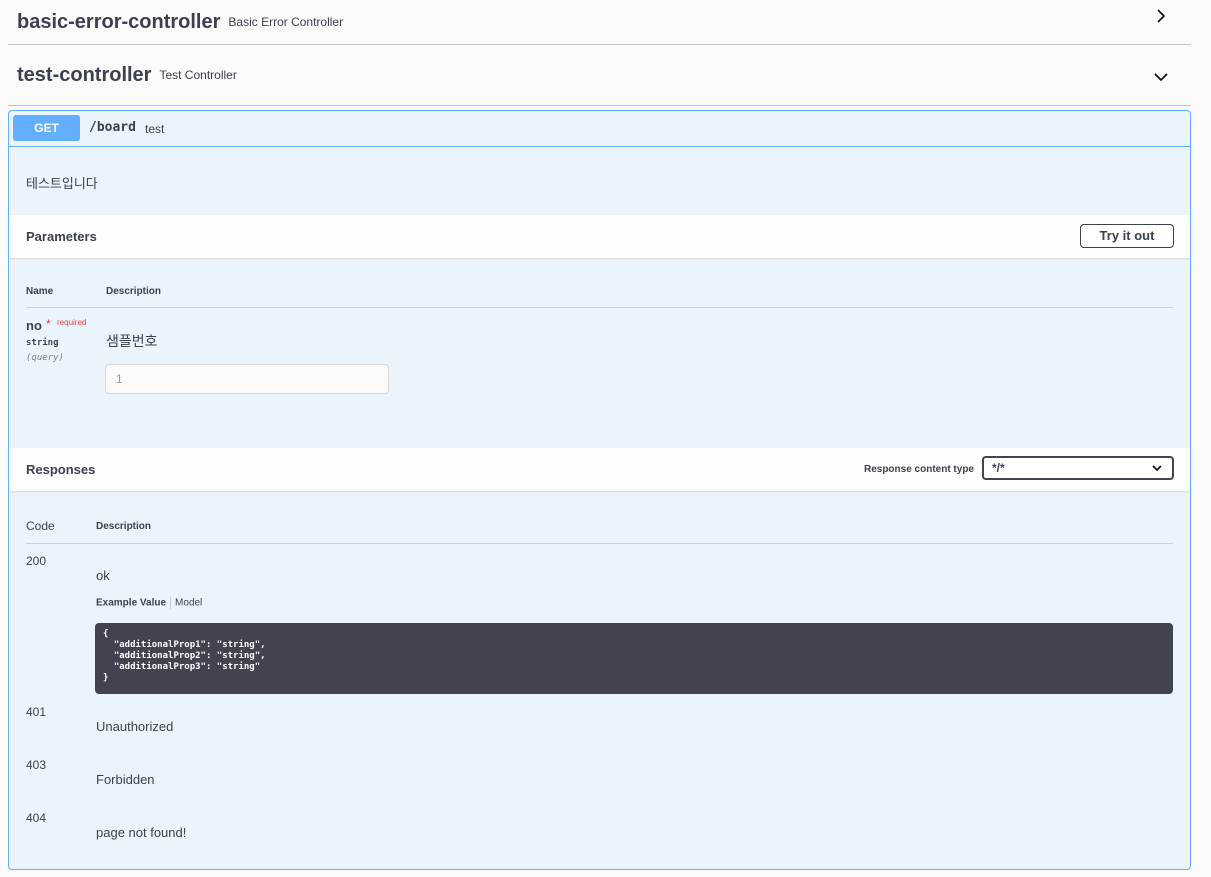  Describe the element at coordinates (119, 21) in the screenshot. I see `tag-name: basic-error-controller` at that location.